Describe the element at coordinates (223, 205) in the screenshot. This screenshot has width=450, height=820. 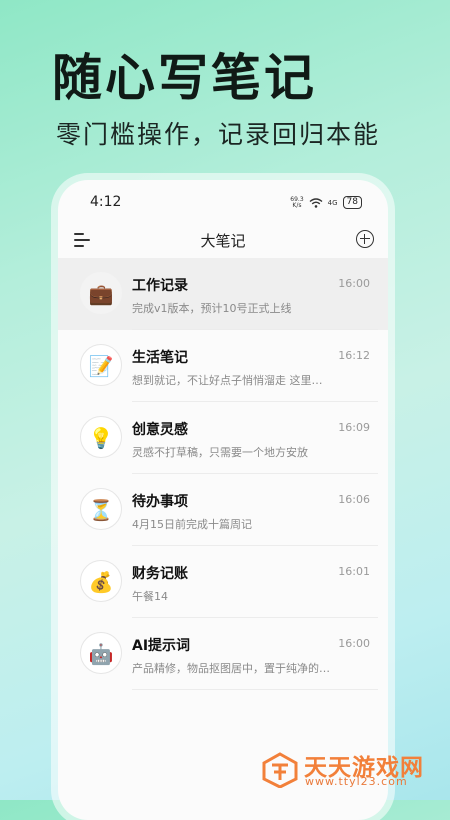
I see `status-bar: 4:12 69.3 K/s 4G 78` at that location.